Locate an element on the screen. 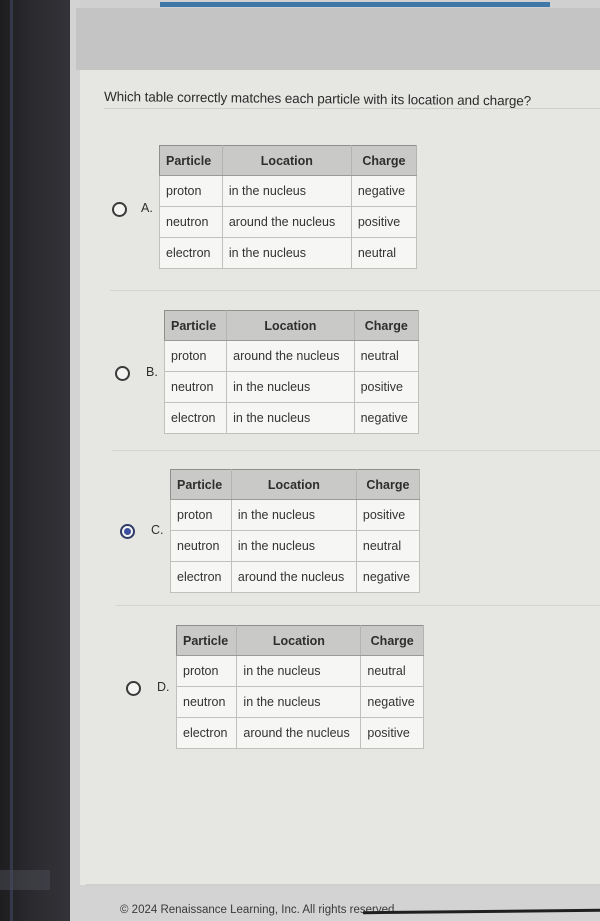 Image resolution: width=600 pixels, height=921 pixels. progress-accent-bar is located at coordinates (355, 4).